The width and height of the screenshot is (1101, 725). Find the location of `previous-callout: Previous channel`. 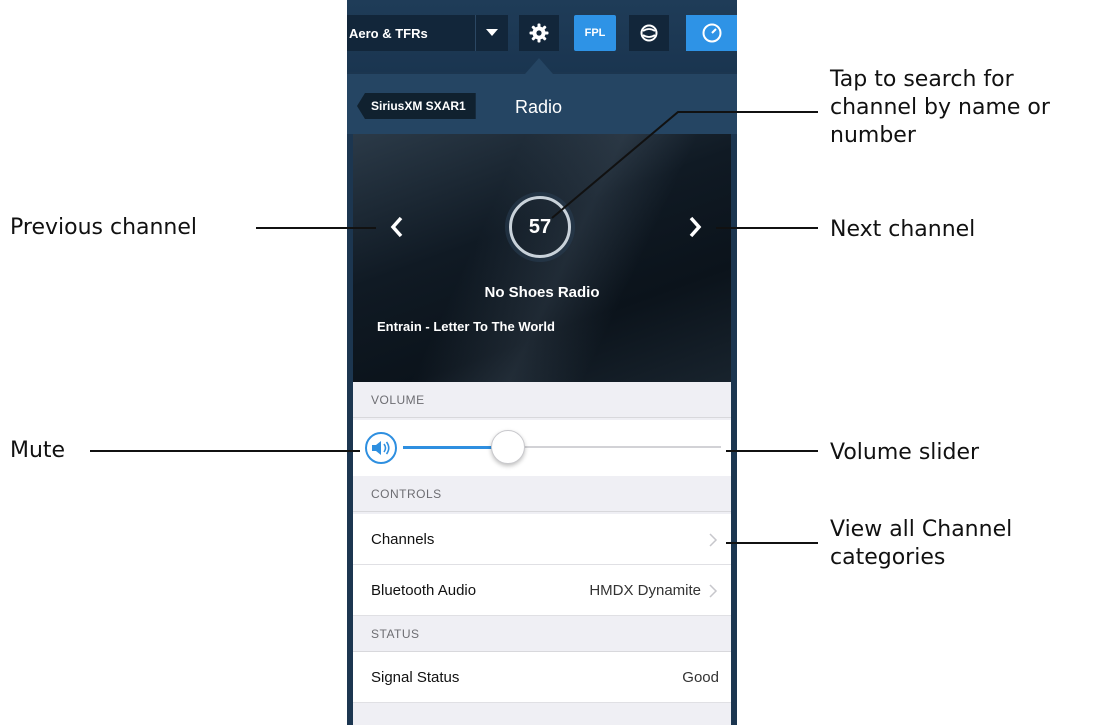

previous-callout: Previous channel is located at coordinates (104, 227).